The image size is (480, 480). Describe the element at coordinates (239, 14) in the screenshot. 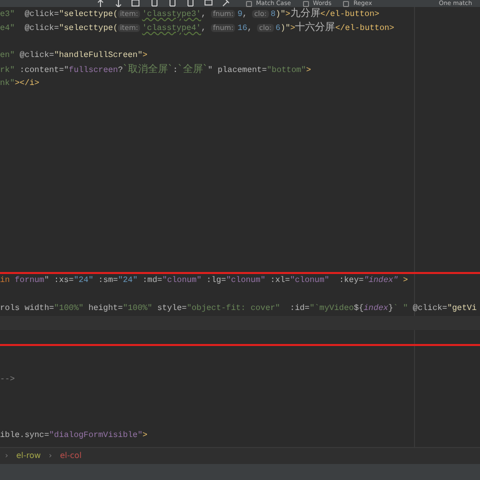

I see `code-token: 9` at that location.